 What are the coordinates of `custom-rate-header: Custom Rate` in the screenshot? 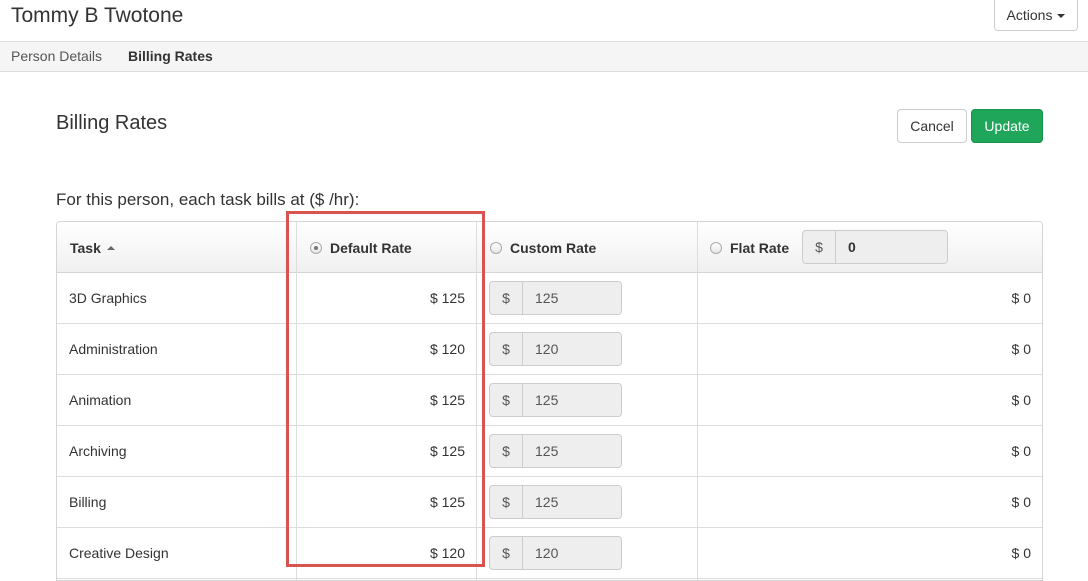 It's located at (543, 247).